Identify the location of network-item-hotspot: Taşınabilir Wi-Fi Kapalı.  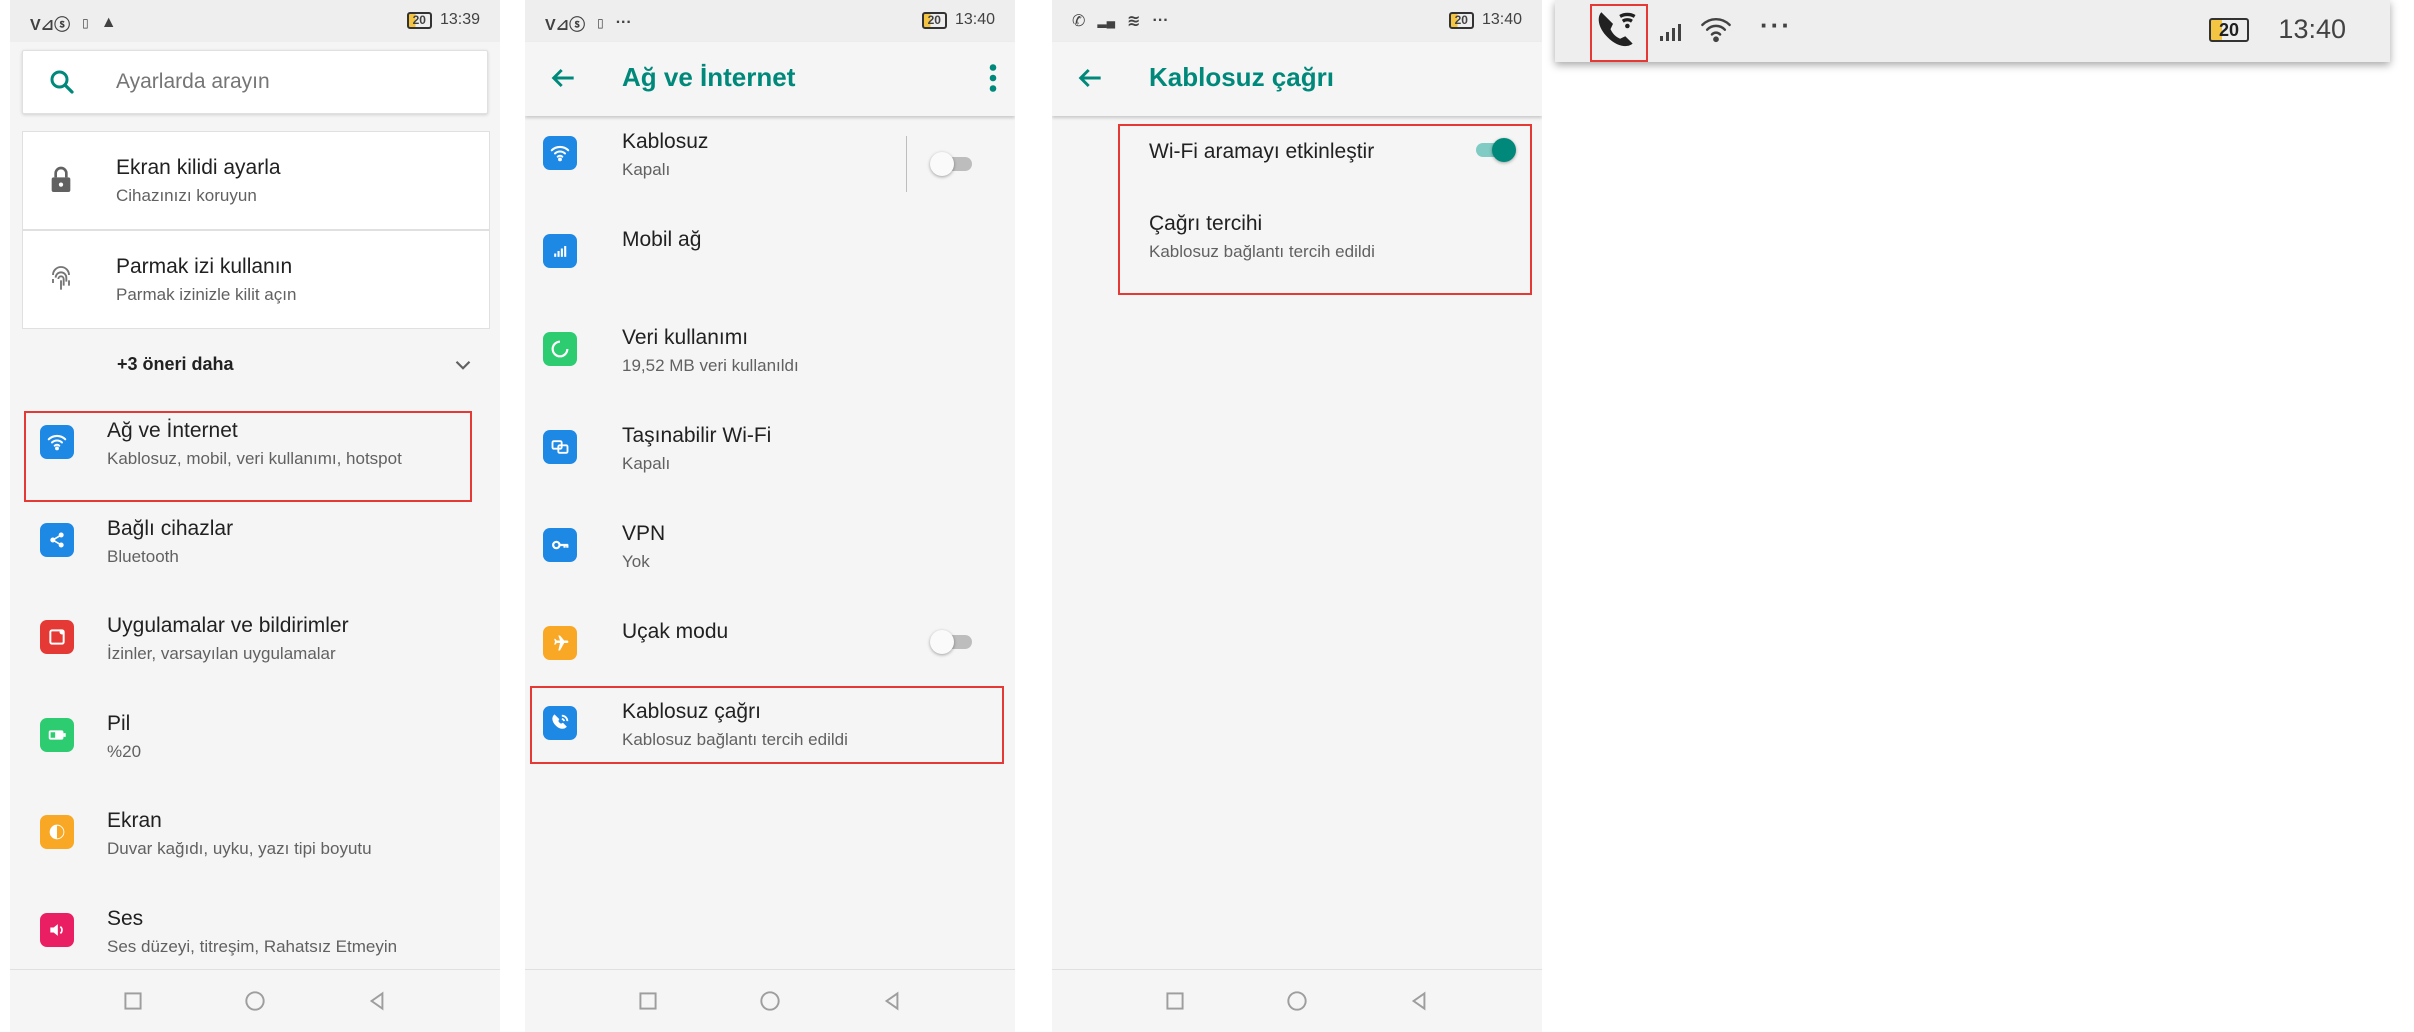
(770, 458).